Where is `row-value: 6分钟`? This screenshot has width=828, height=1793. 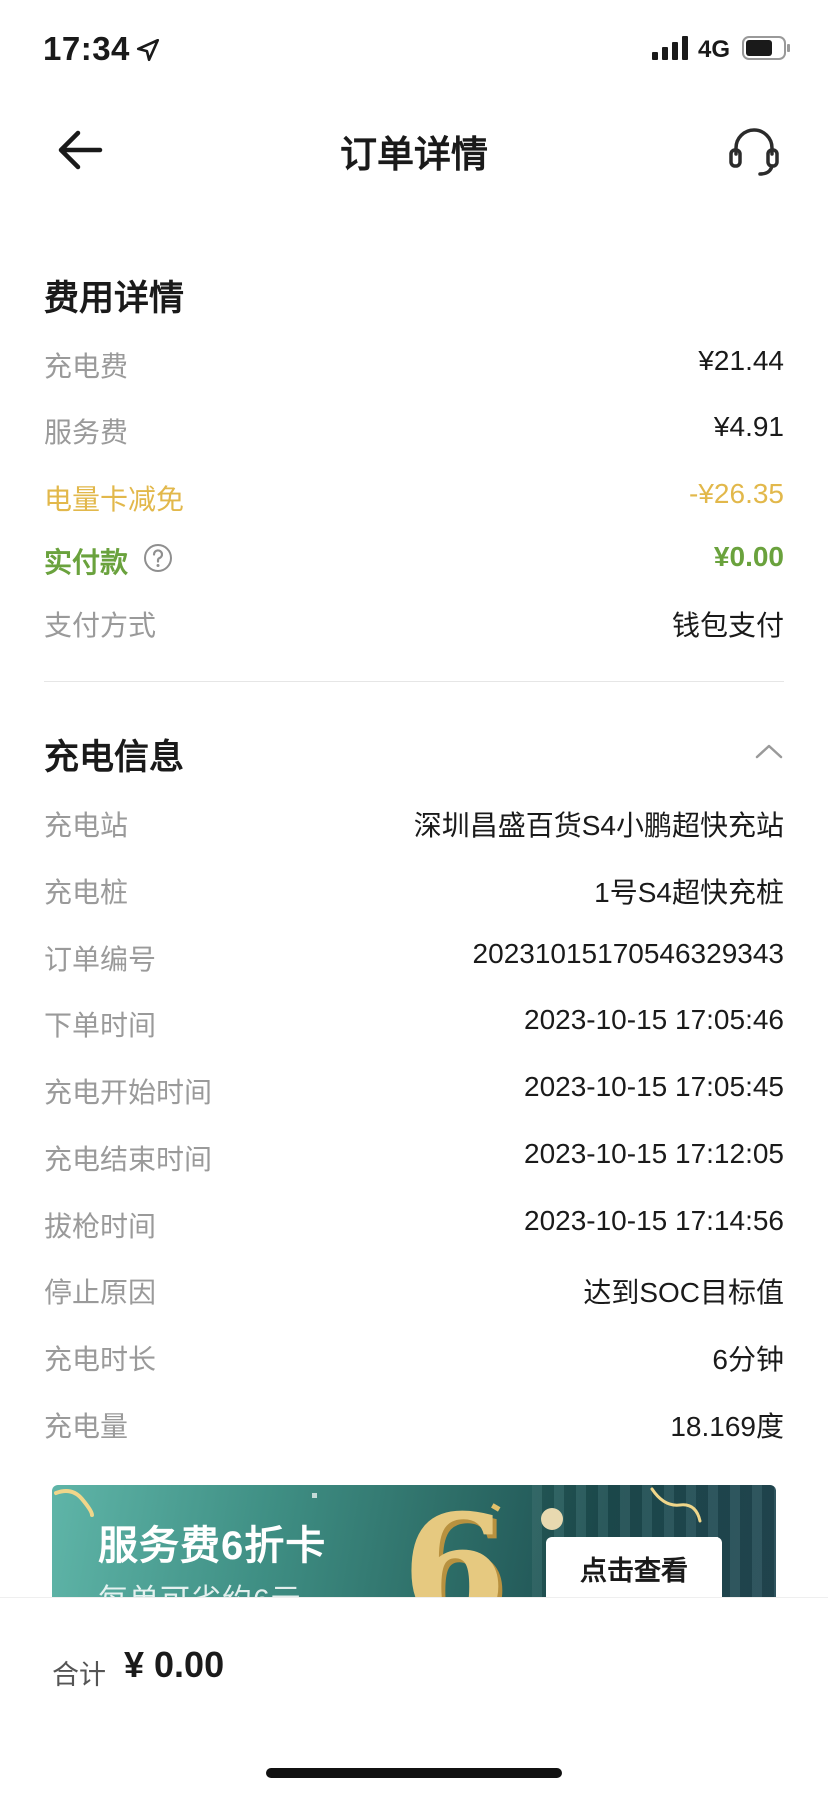
row-value: 6分钟 is located at coordinates (748, 1359).